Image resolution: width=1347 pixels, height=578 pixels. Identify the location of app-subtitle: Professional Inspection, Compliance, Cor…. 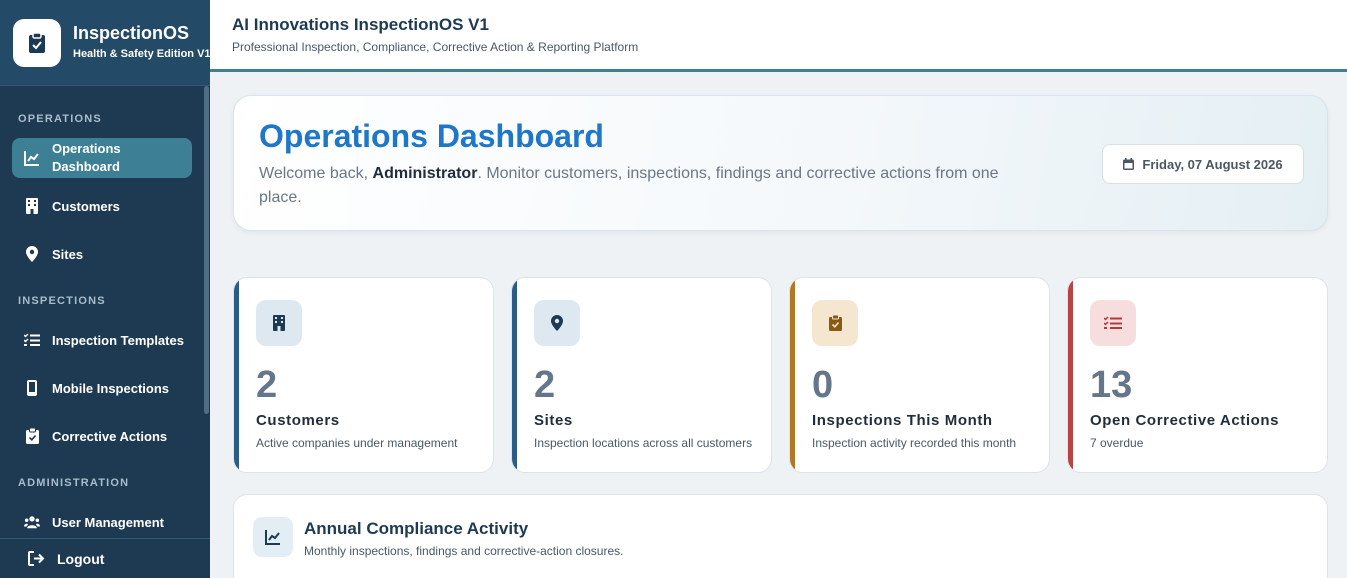
(435, 47).